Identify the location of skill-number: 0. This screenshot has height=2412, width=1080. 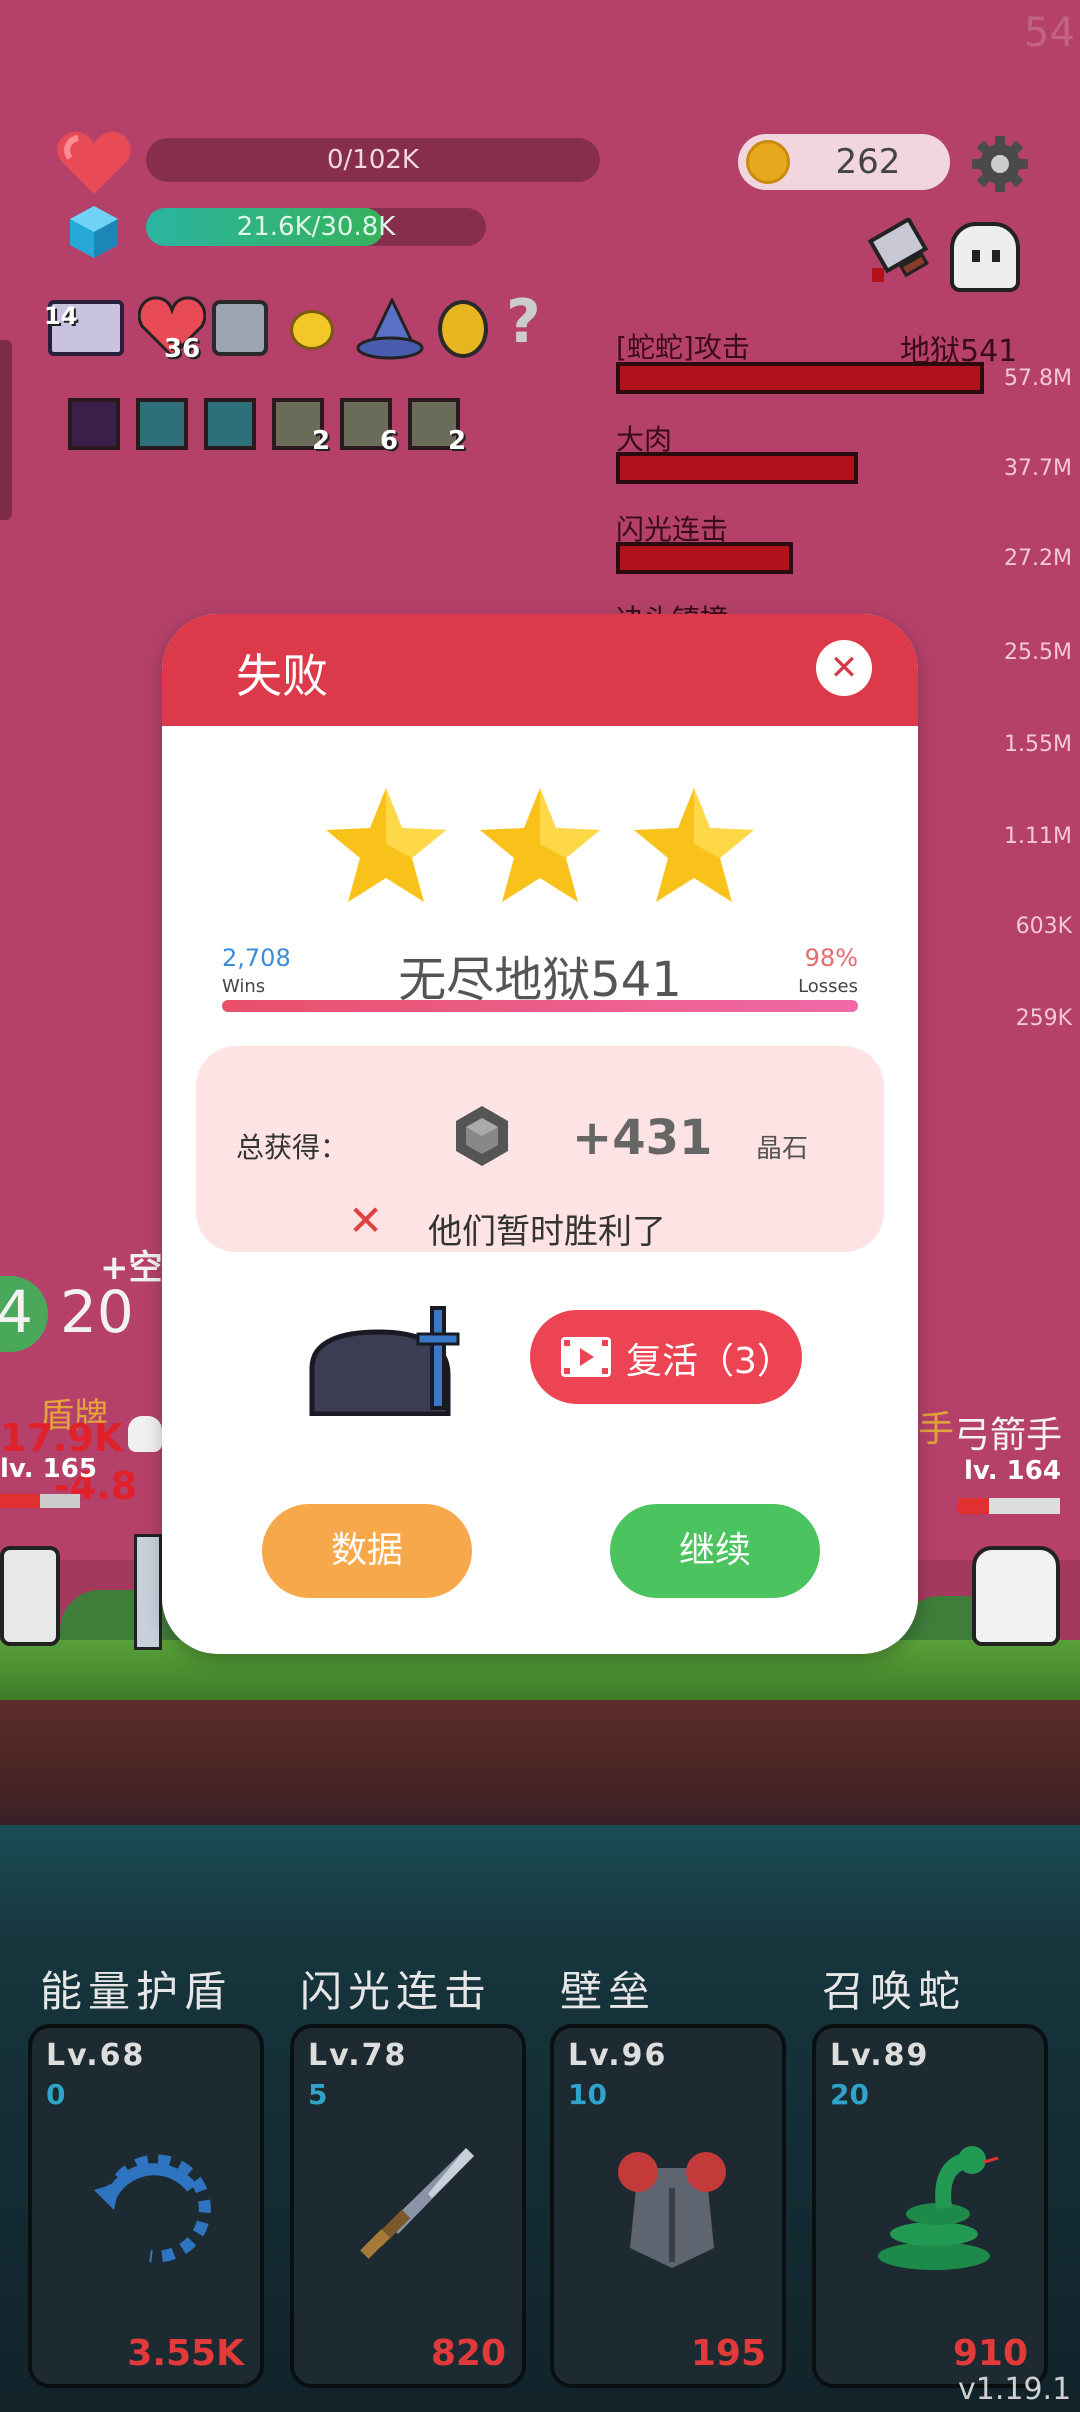
(56, 2094).